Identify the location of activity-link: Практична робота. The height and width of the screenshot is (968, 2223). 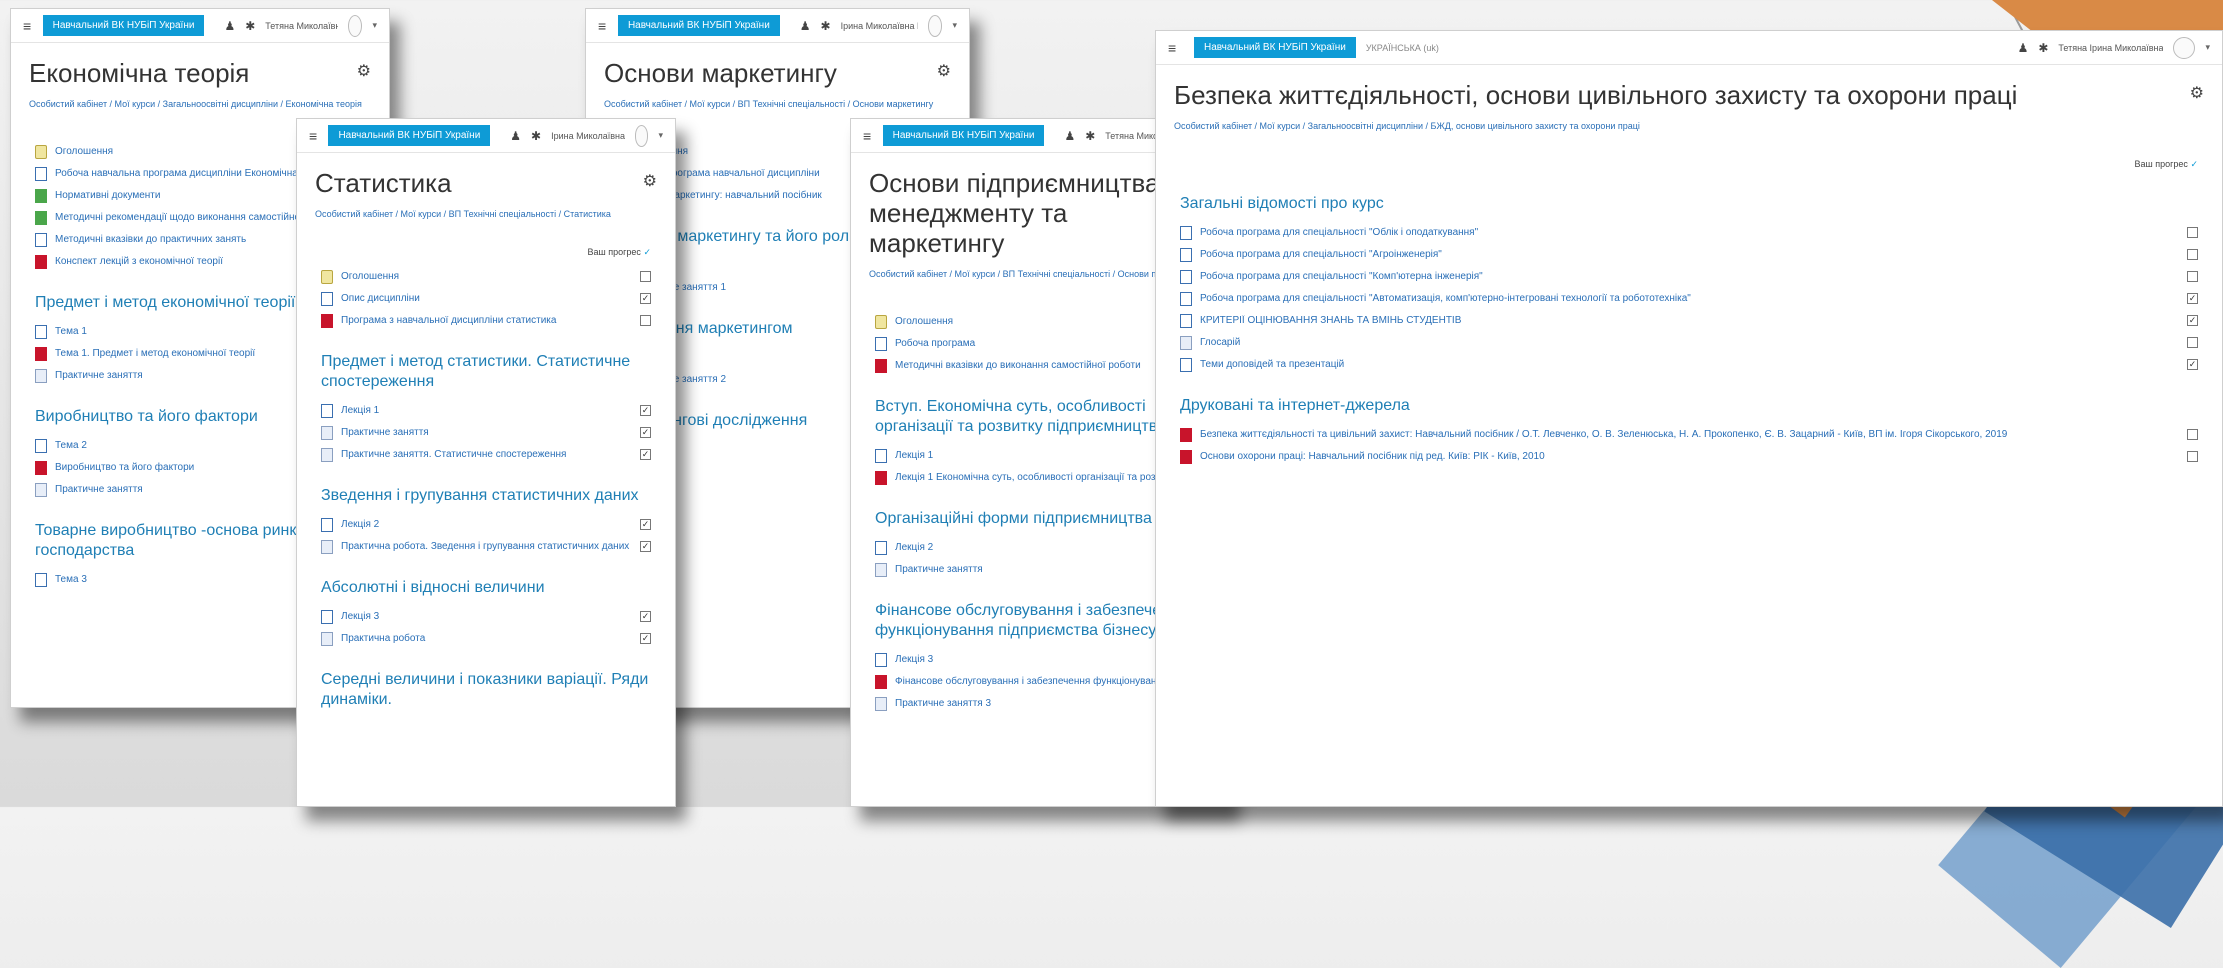
(486, 638).